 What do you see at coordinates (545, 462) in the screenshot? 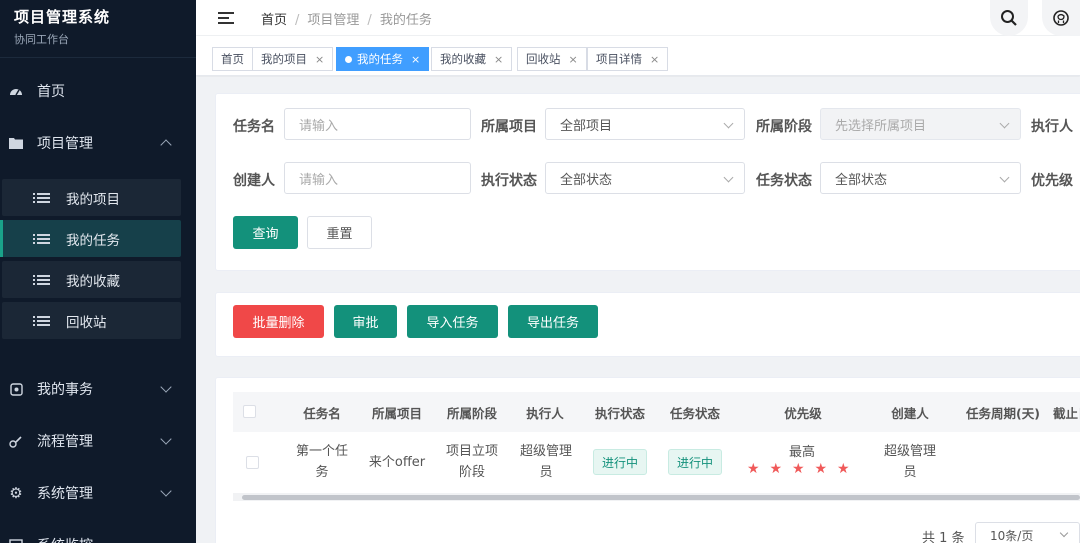
I see `executor-cell: 超级管理员` at bounding box center [545, 462].